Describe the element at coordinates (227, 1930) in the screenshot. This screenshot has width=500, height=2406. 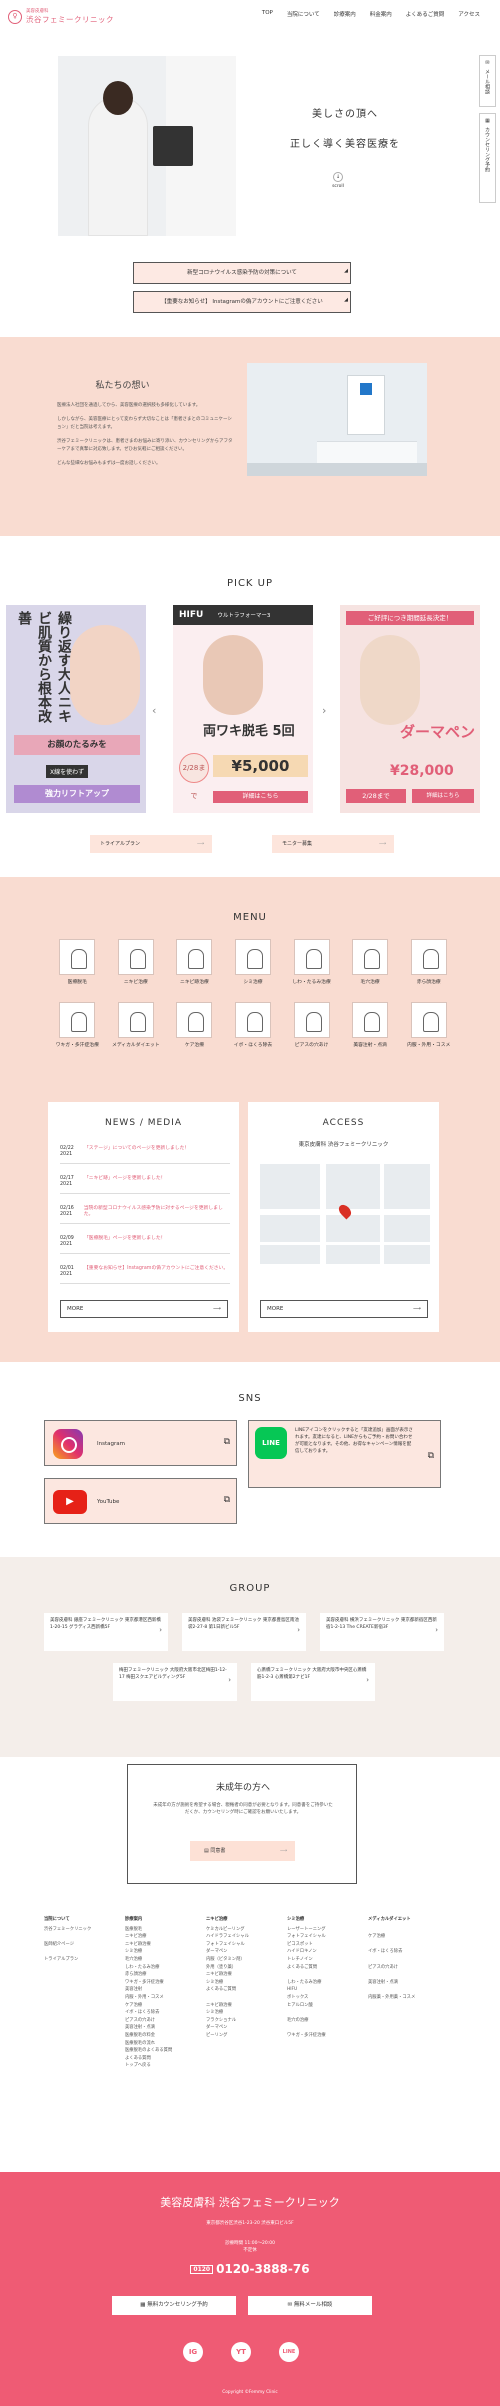
I see `footer-link: ケミカルピーリング` at that location.